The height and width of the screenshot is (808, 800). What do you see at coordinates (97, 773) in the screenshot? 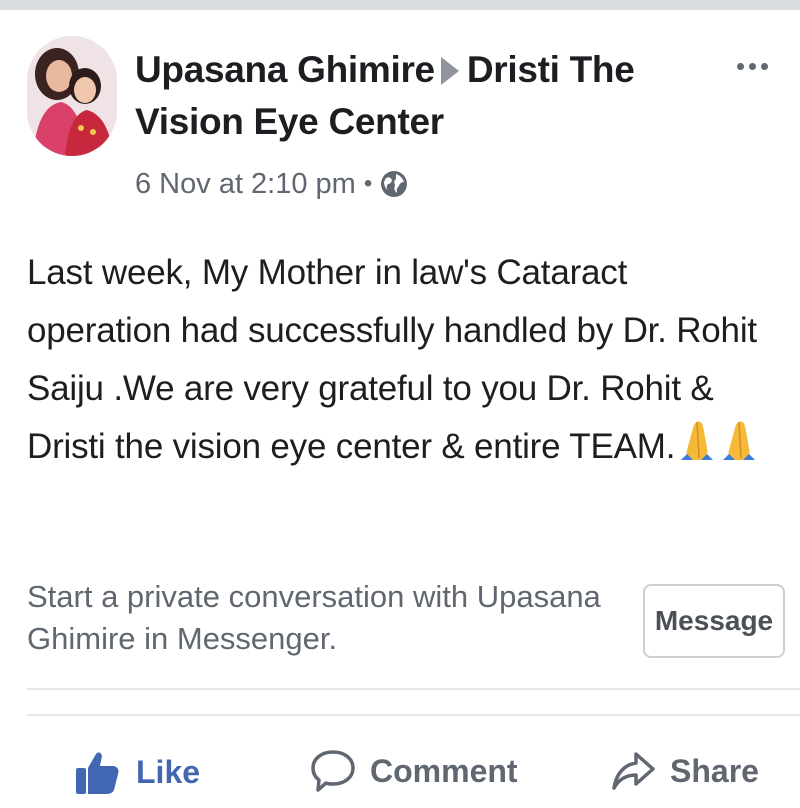
I see `thumbs-up-icon` at bounding box center [97, 773].